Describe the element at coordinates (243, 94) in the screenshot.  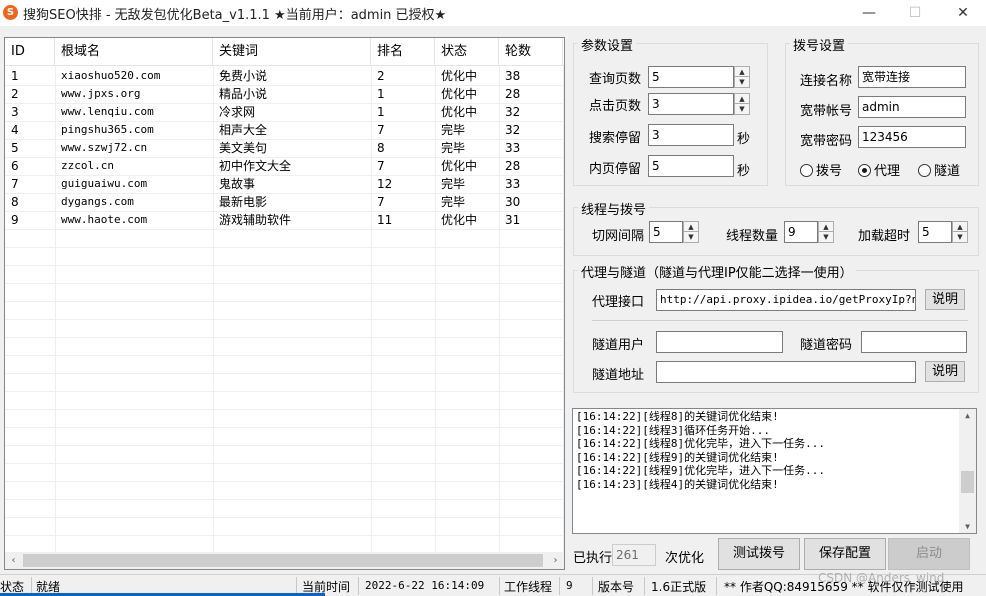
I see `cell-keyword: 精品小说` at that location.